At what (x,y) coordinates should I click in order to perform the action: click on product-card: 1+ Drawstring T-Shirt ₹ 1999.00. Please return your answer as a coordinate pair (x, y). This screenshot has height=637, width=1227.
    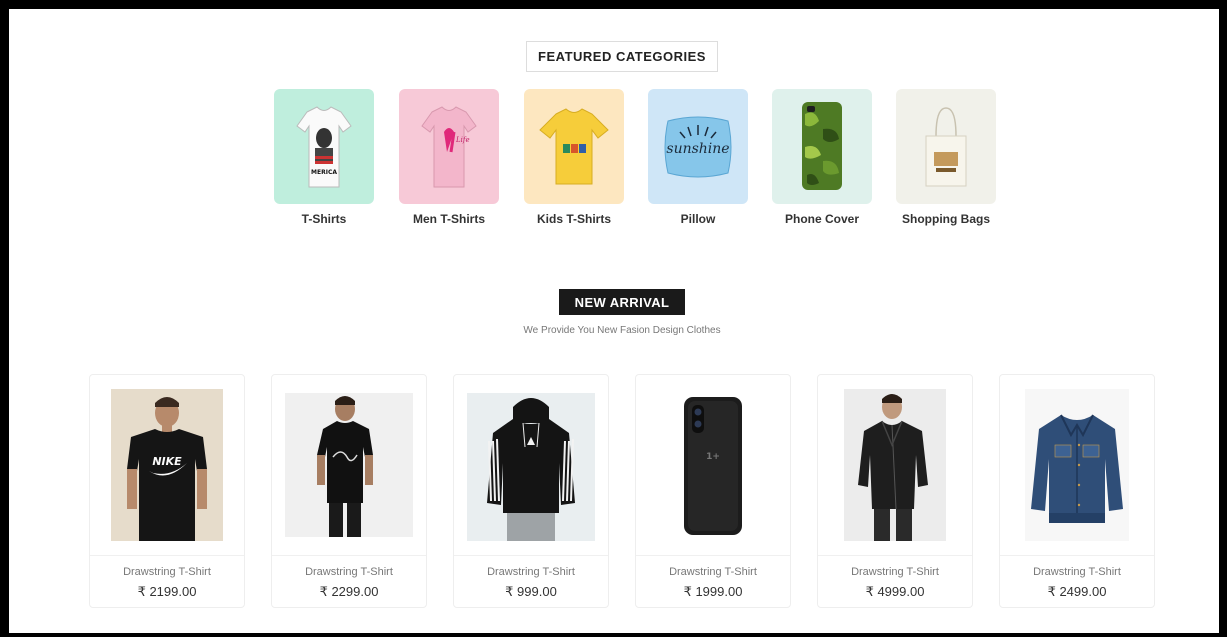
    Looking at the image, I should click on (713, 491).